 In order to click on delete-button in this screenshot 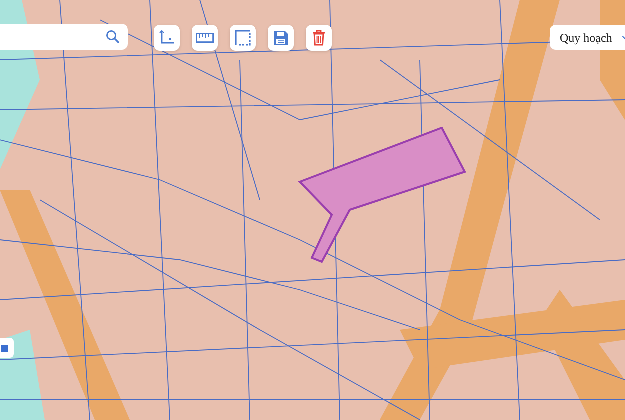, I will do `click(319, 38)`.